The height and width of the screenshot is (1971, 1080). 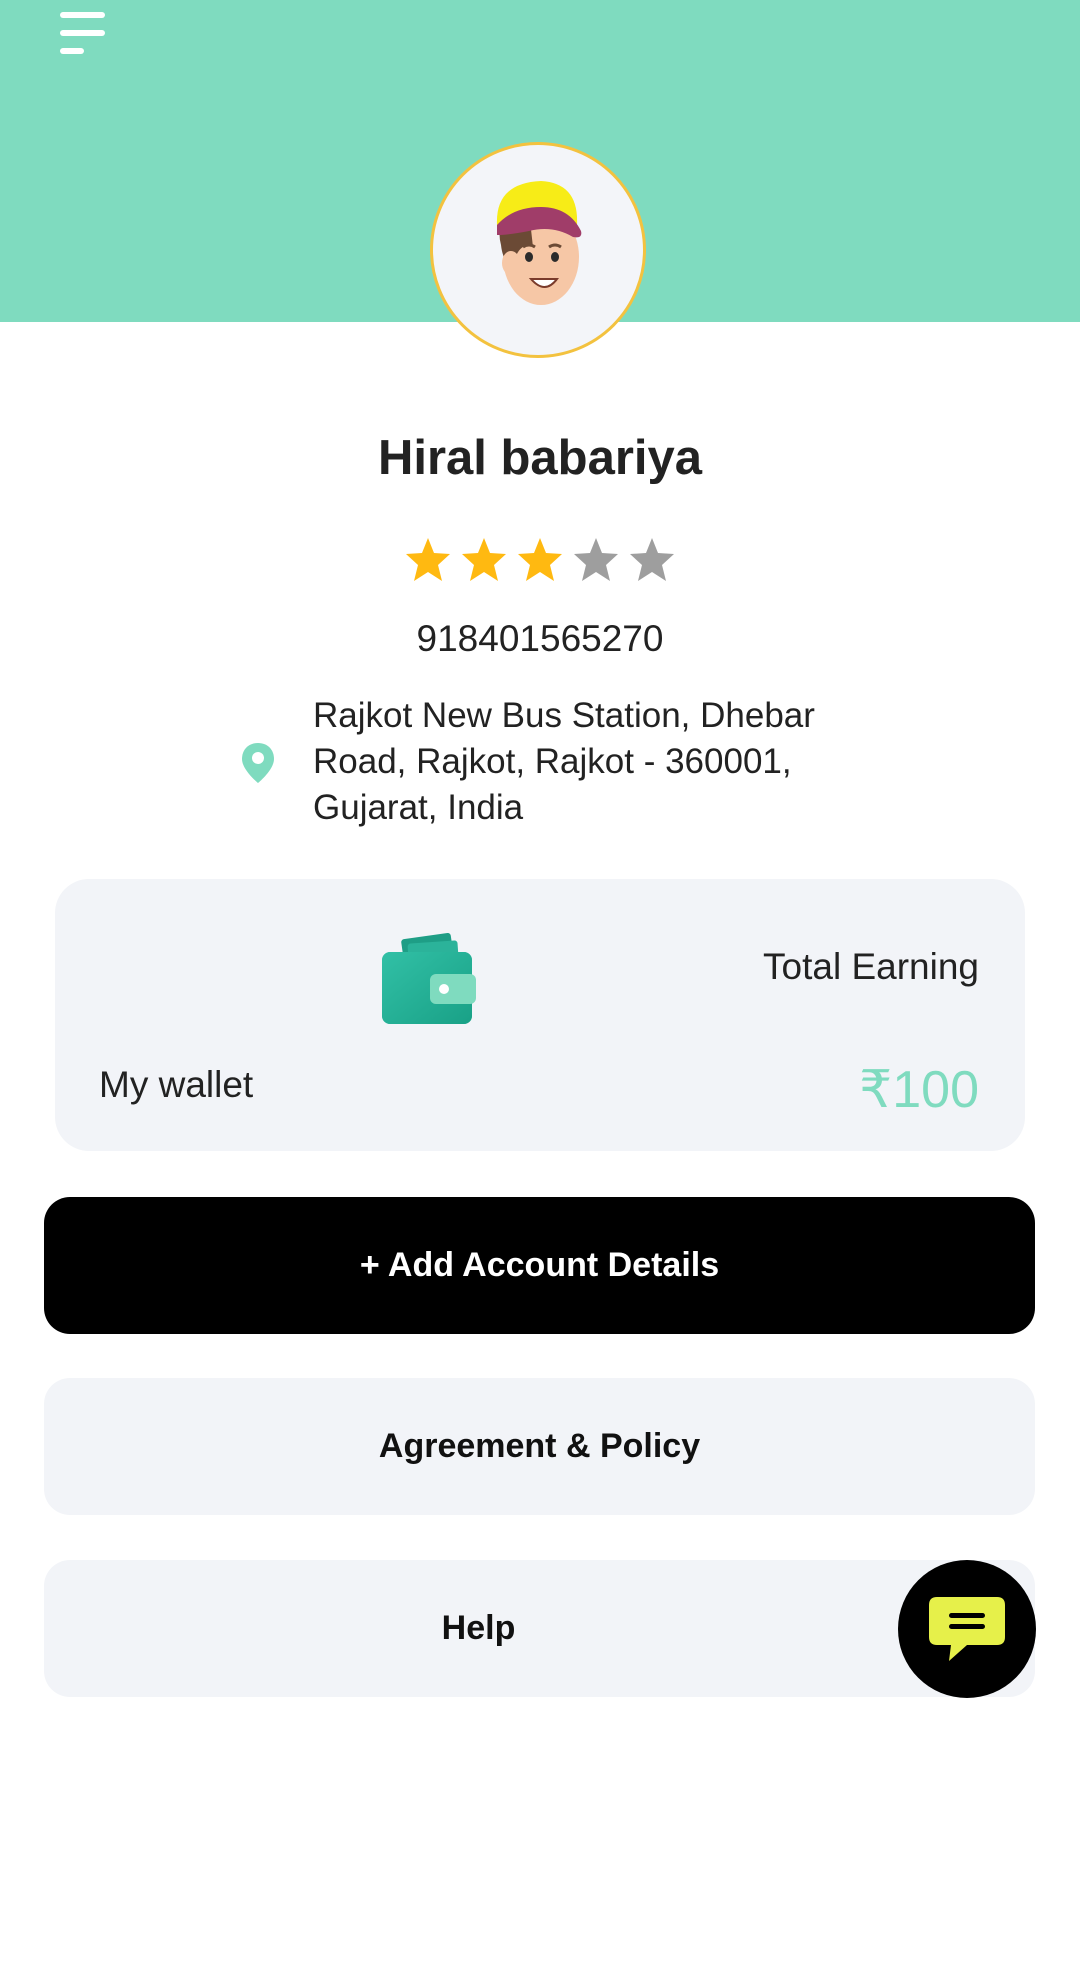 What do you see at coordinates (919, 1090) in the screenshot?
I see `total-earning-amount: ₹100` at bounding box center [919, 1090].